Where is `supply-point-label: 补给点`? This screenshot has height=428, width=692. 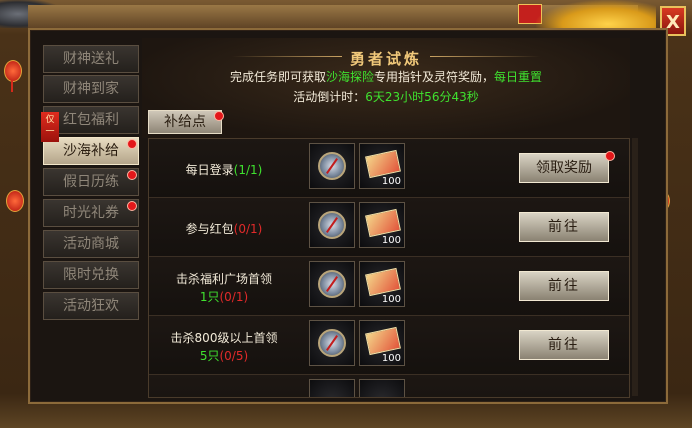
supply-point-label: 补给点 is located at coordinates (185, 122).